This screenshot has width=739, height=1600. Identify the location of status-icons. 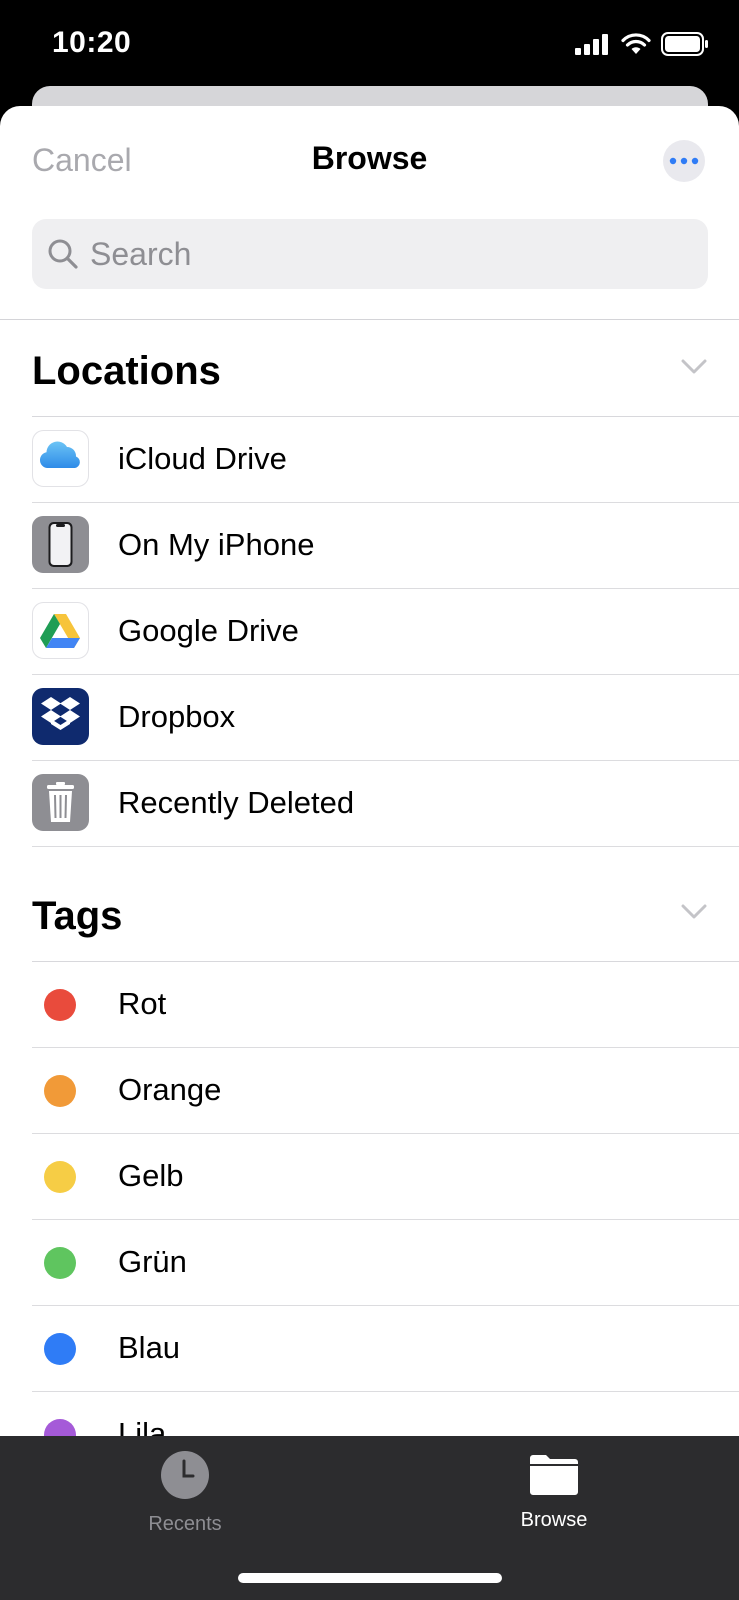
(642, 44).